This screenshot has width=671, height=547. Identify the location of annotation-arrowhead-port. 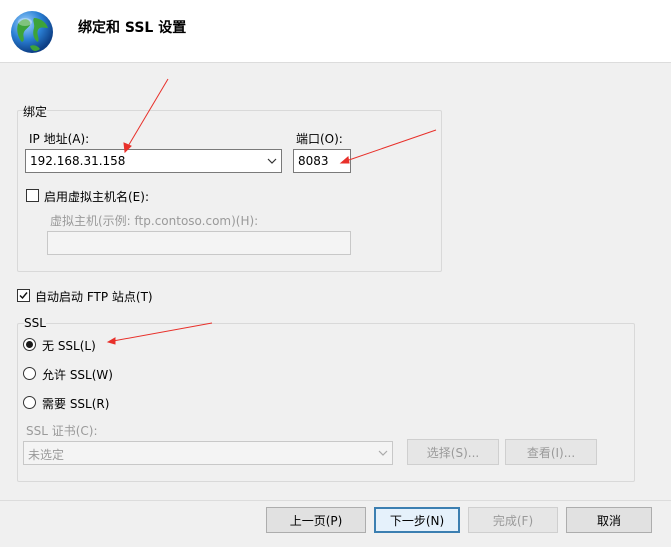
(344, 160).